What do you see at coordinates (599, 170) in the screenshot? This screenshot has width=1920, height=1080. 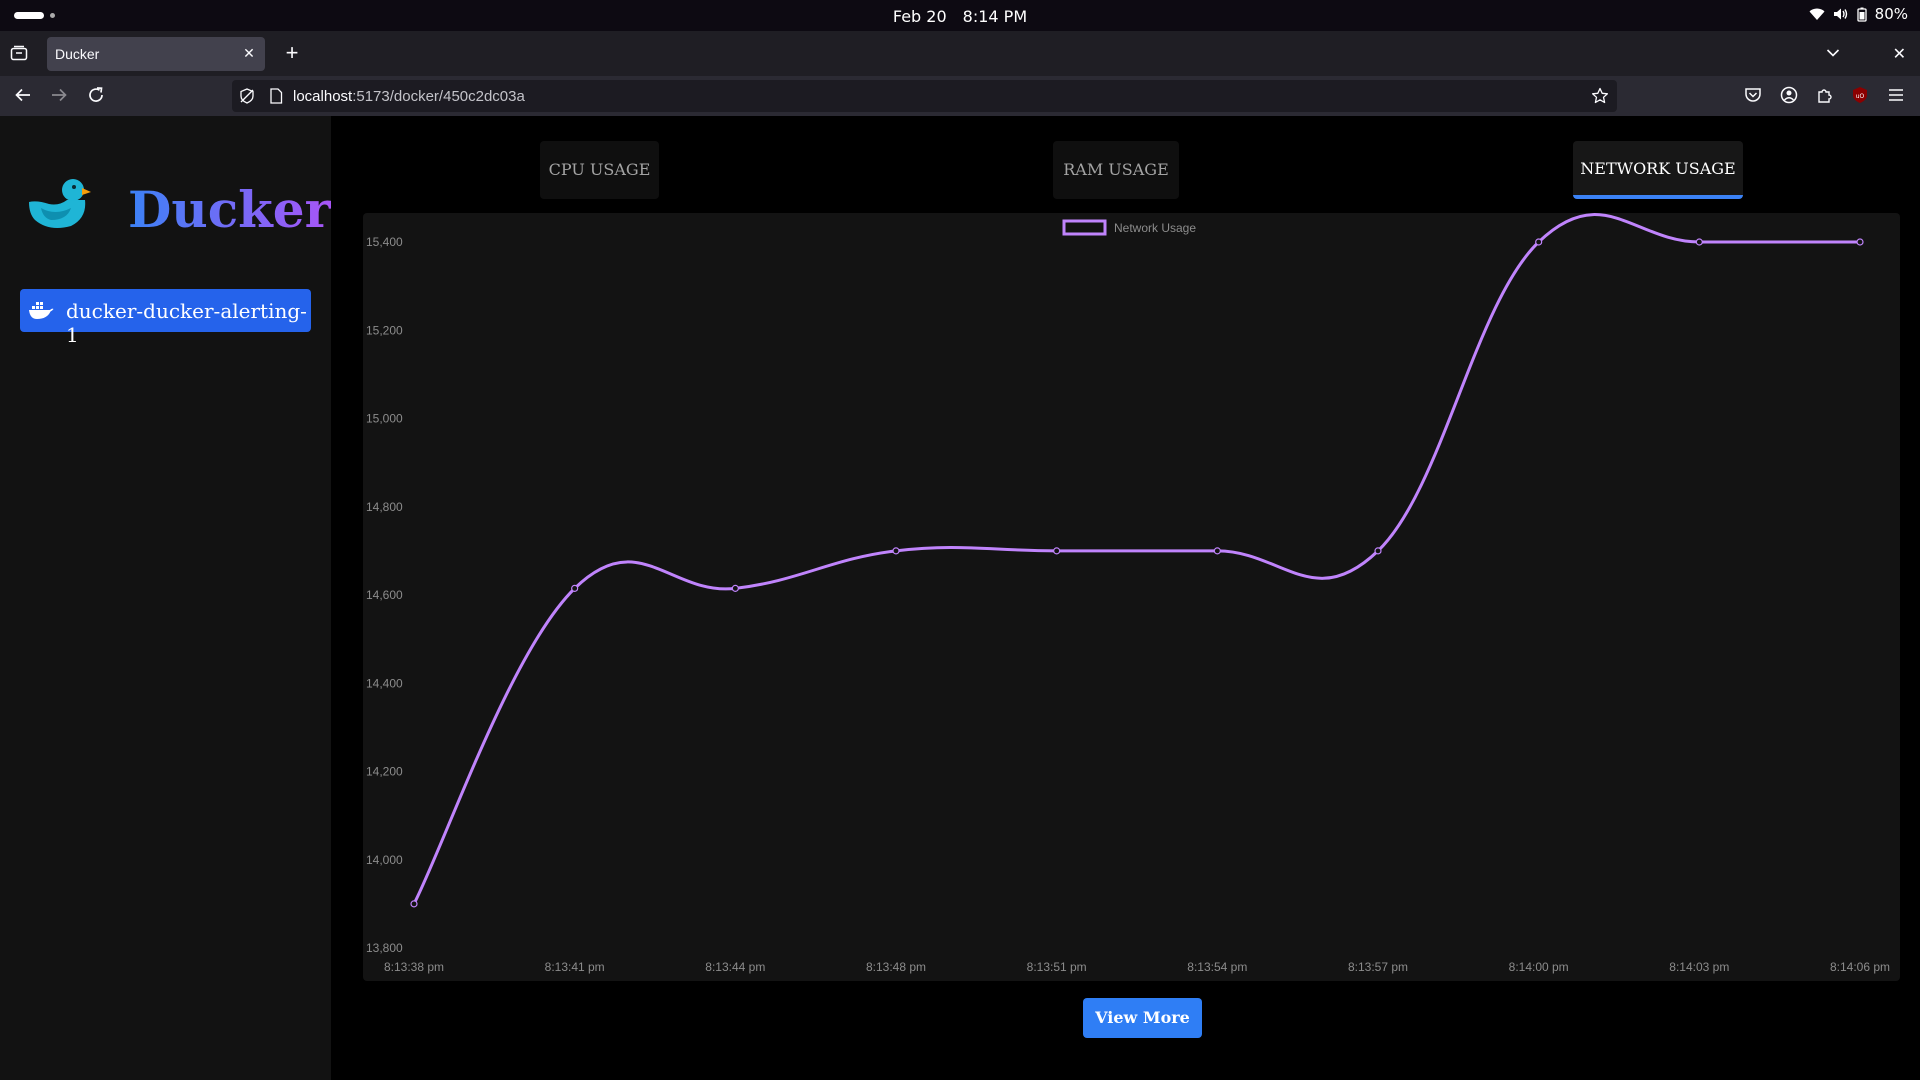 I see `tab-cpu-usage: CPU USAGE` at bounding box center [599, 170].